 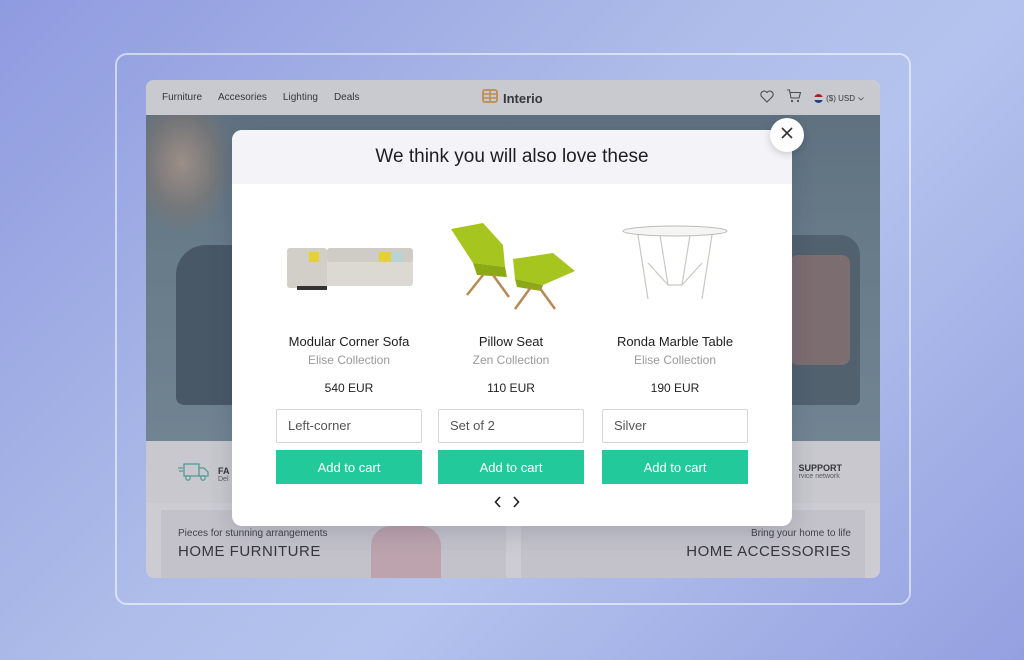 What do you see at coordinates (675, 426) in the screenshot?
I see `variant-select: Silver` at bounding box center [675, 426].